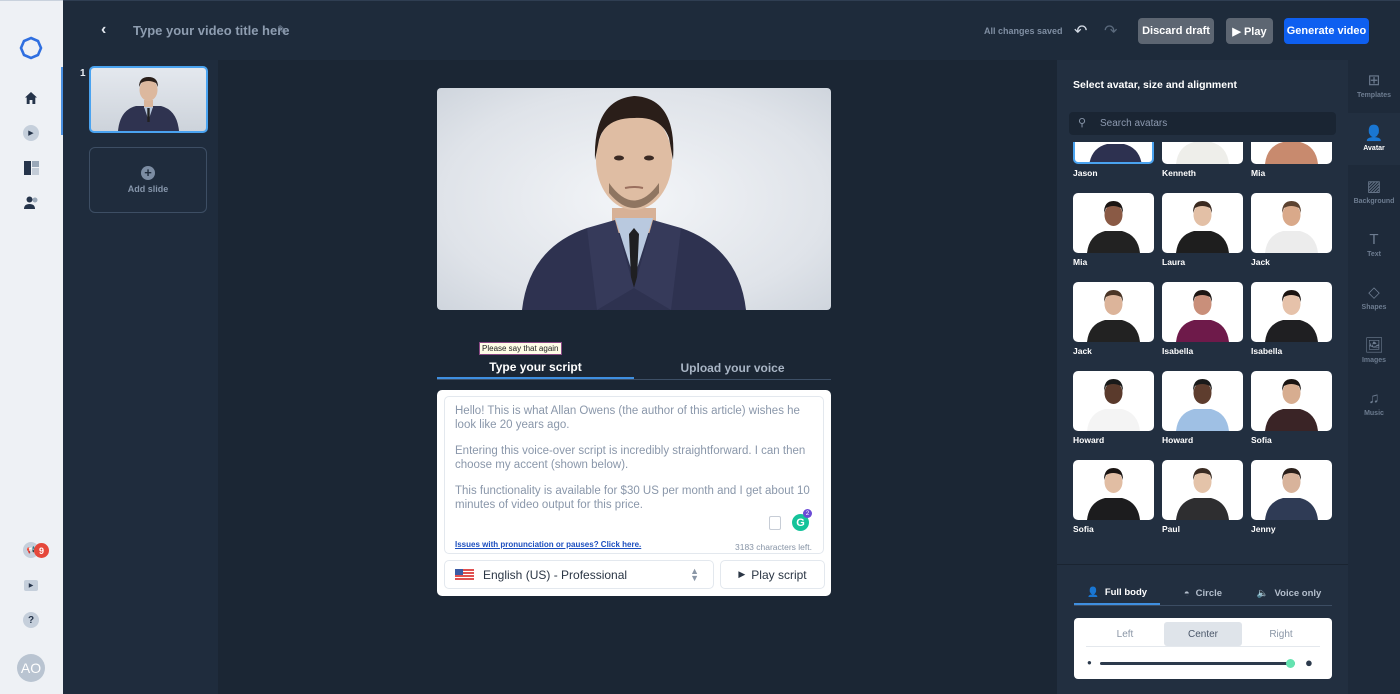  Describe the element at coordinates (31, 133) in the screenshot. I see `nav-videos: ▶` at that location.